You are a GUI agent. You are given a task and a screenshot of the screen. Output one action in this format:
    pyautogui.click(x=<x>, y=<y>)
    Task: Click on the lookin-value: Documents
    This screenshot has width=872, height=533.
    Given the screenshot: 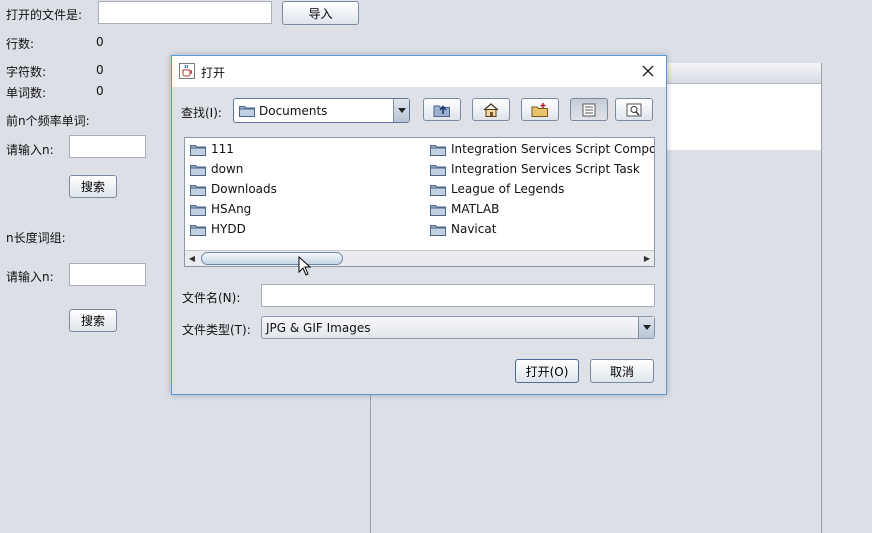 What is the action you would take?
    pyautogui.click(x=293, y=111)
    